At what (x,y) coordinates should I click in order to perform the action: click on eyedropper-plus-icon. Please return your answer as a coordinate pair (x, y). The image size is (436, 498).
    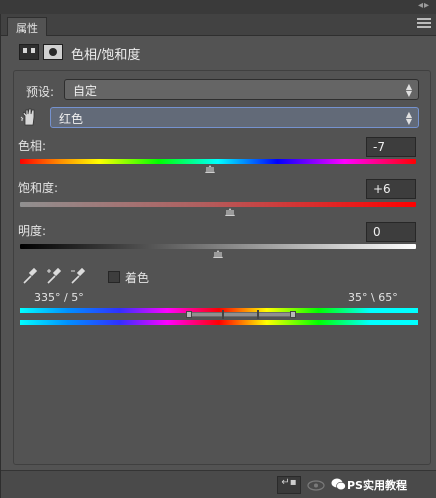
    Looking at the image, I should click on (54, 276).